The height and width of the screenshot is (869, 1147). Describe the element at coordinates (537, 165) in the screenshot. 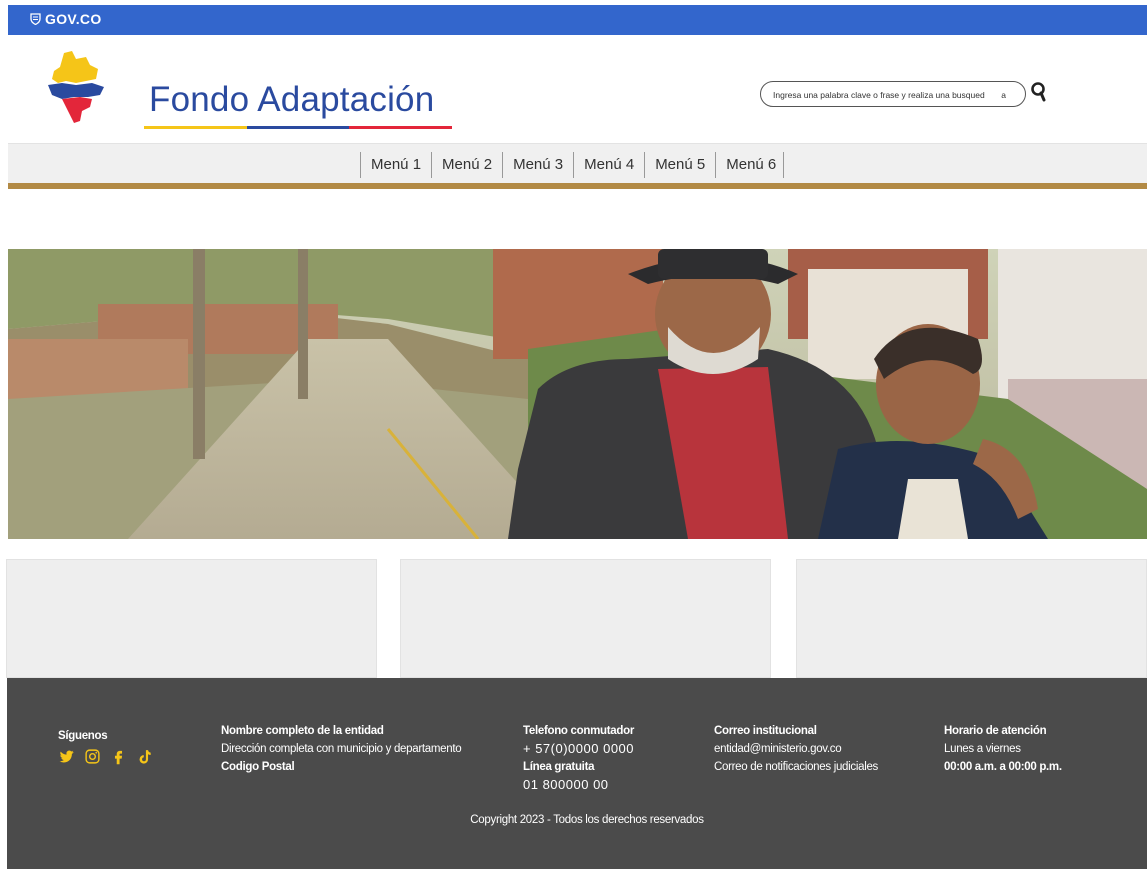

I see `menu-item-3: Menú 3` at that location.